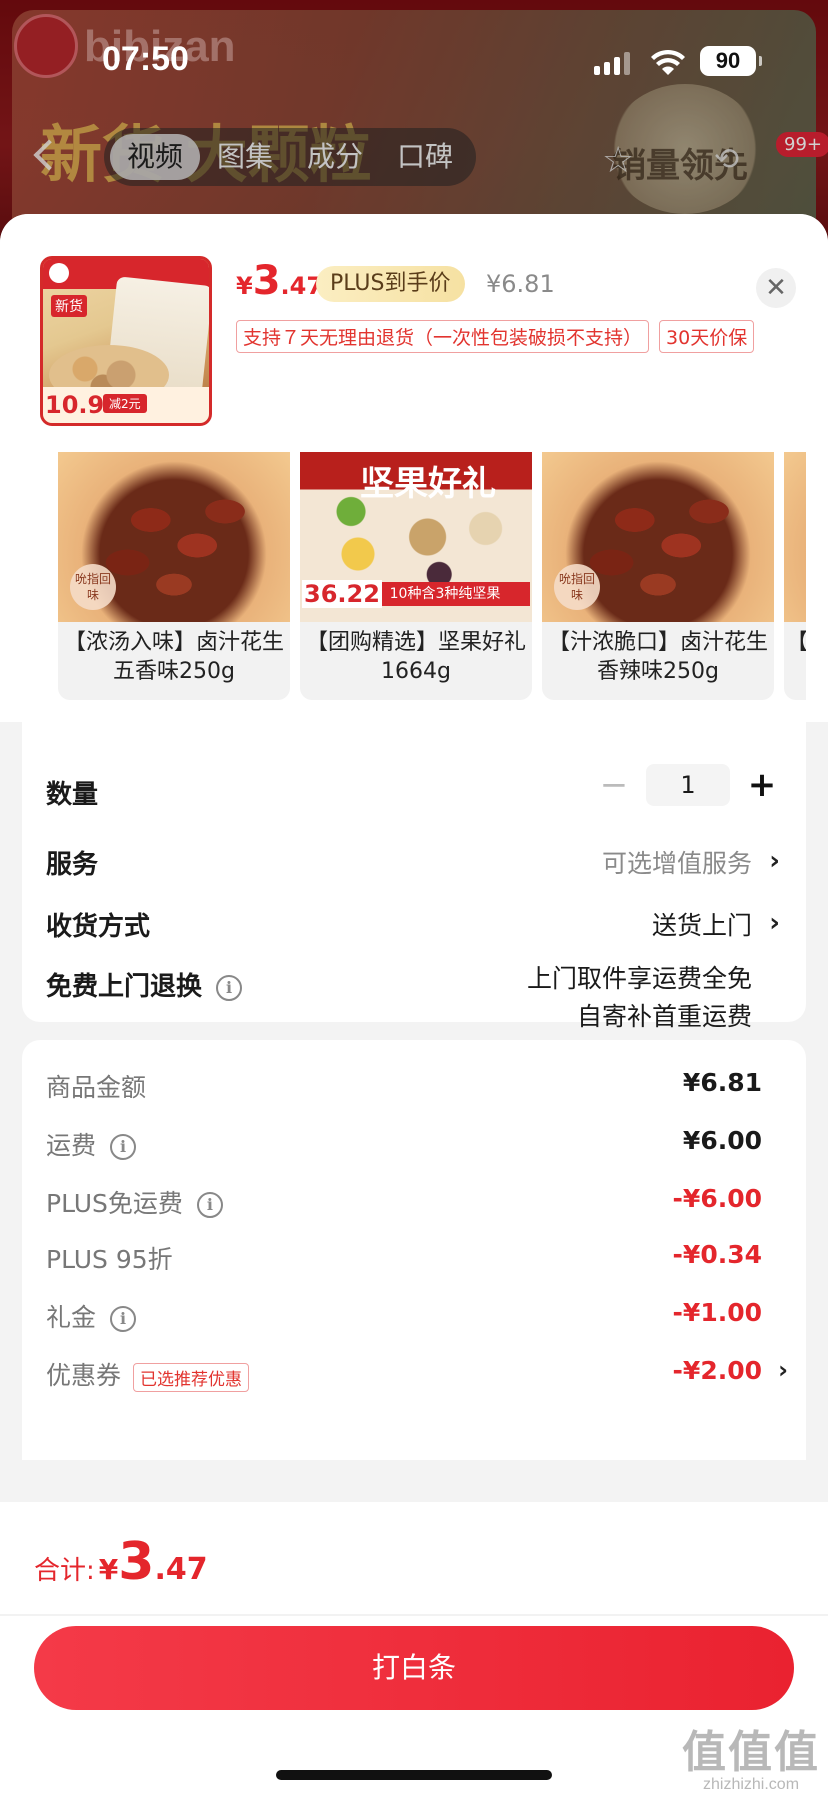  Describe the element at coordinates (428, 484) in the screenshot. I see `rec-title: 坚果好礼` at that location.